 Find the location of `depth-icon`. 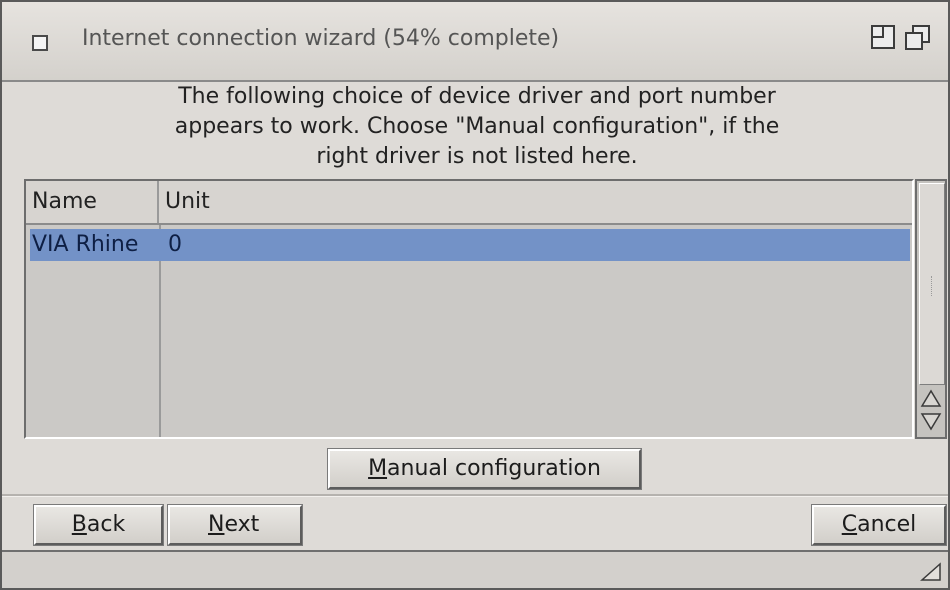

depth-icon is located at coordinates (918, 38).